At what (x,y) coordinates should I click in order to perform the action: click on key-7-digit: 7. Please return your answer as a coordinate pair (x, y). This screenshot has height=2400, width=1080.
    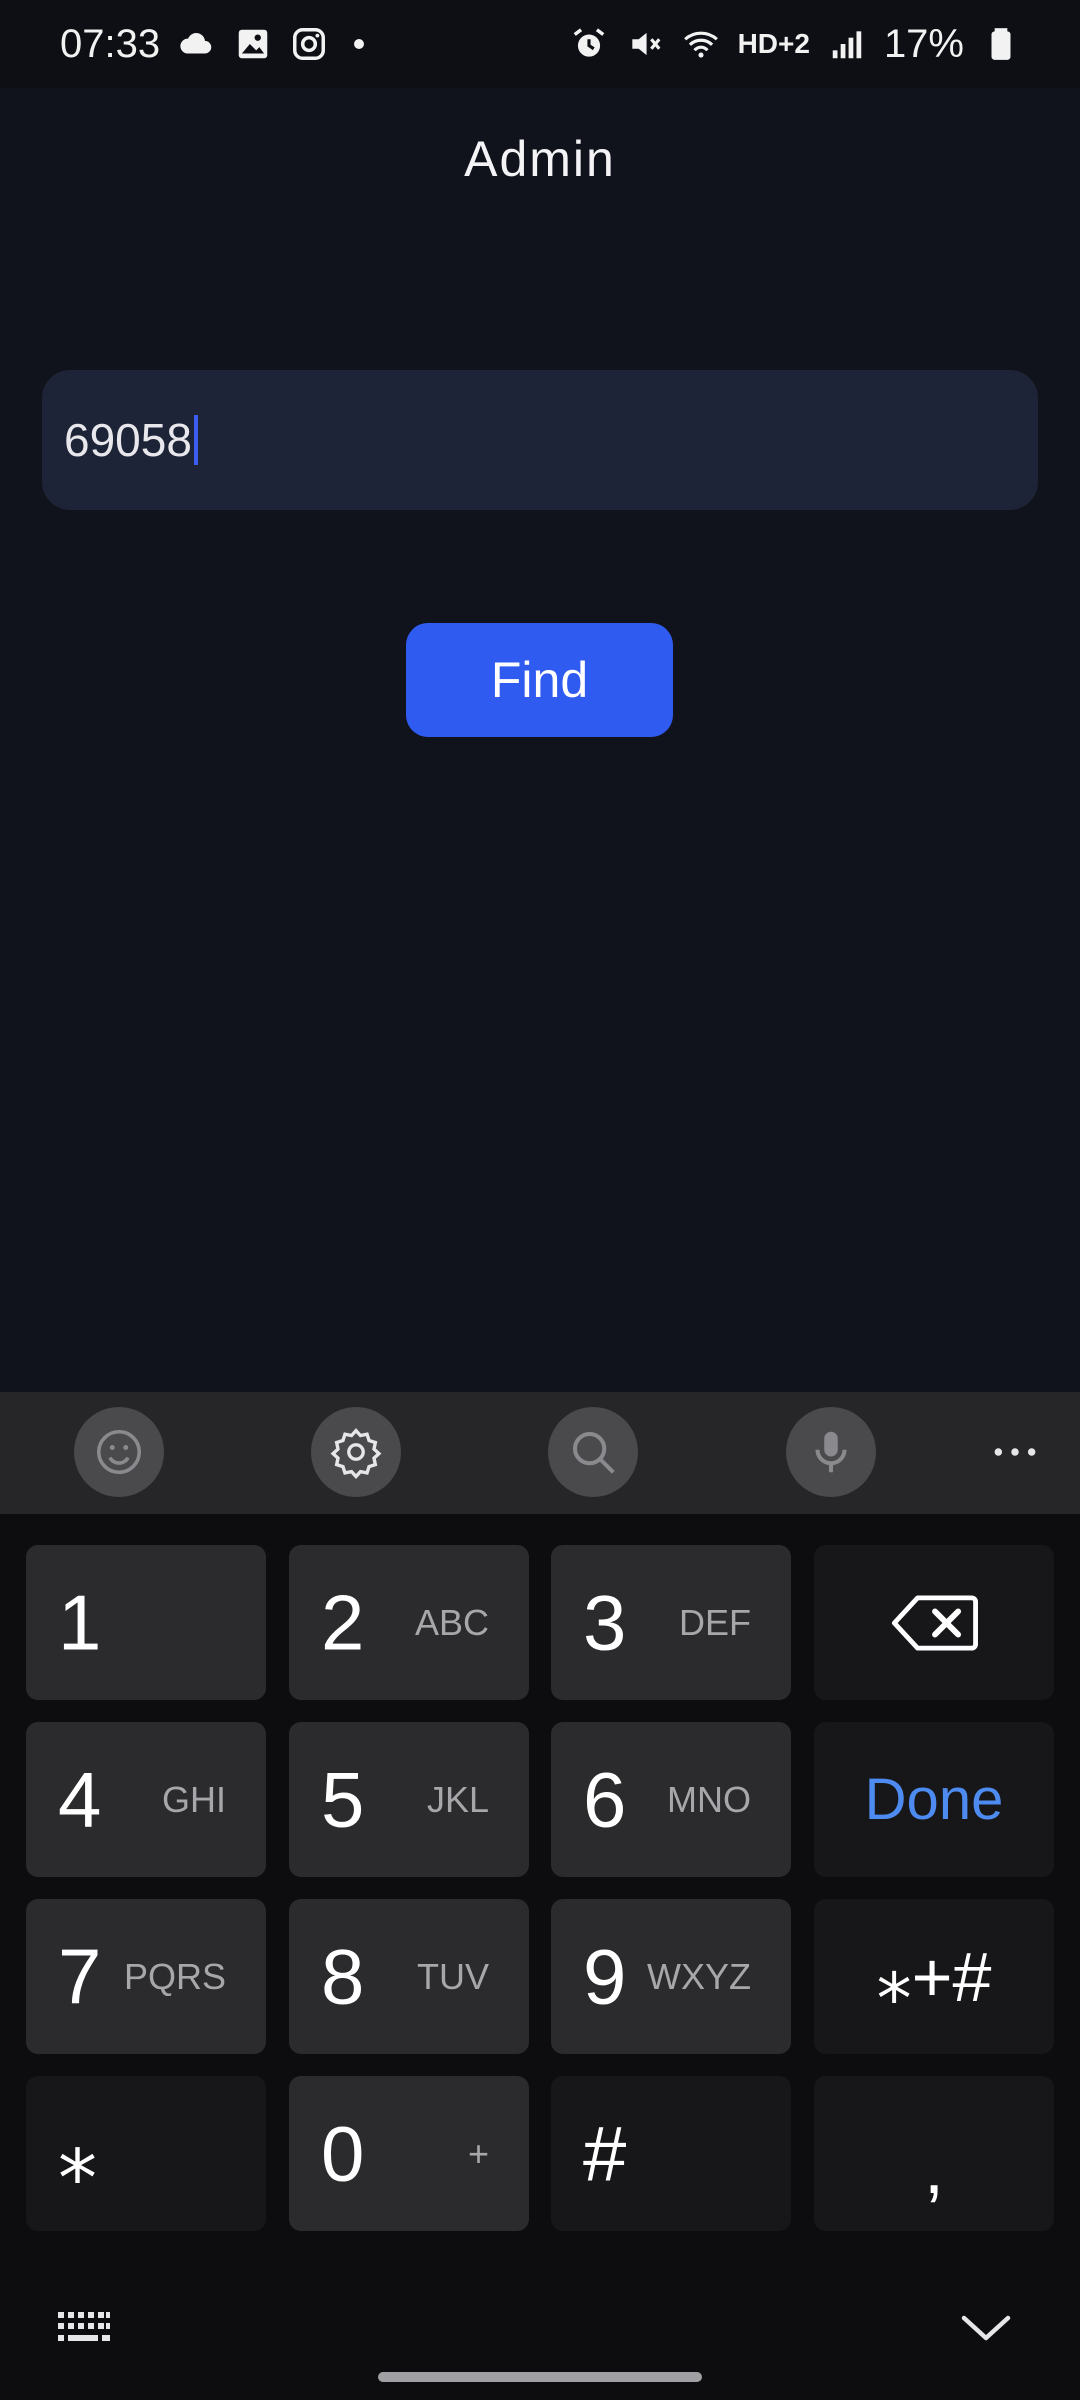
    Looking at the image, I should click on (80, 1976).